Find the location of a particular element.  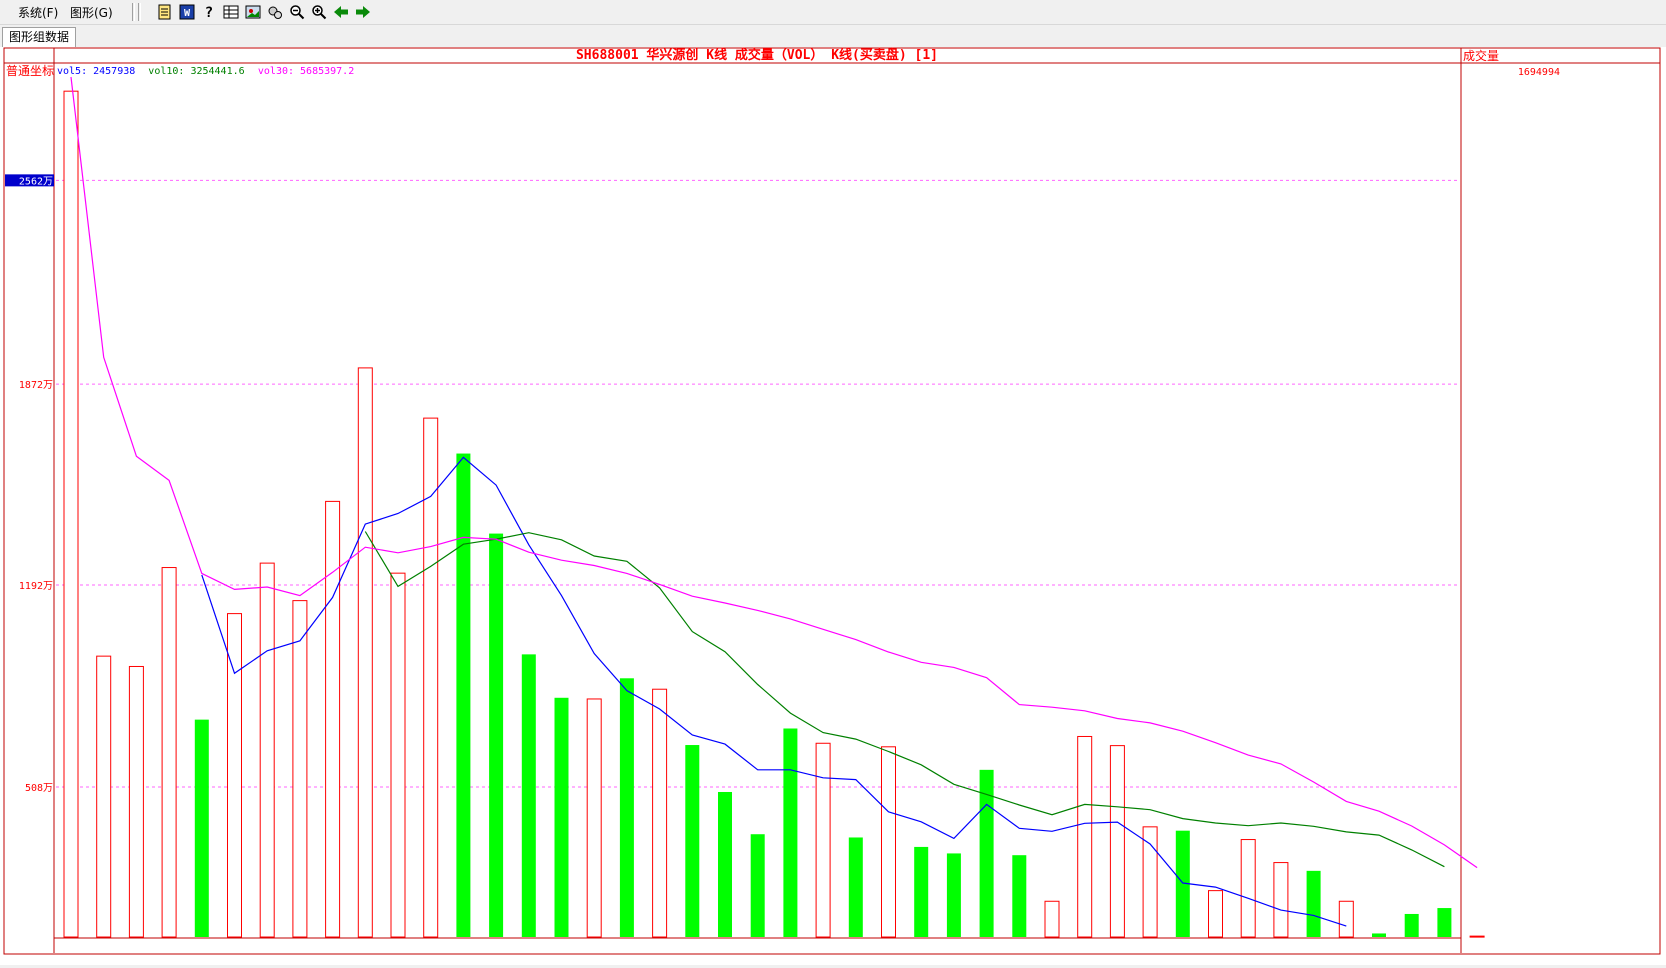

settings-icon is located at coordinates (275, 12).